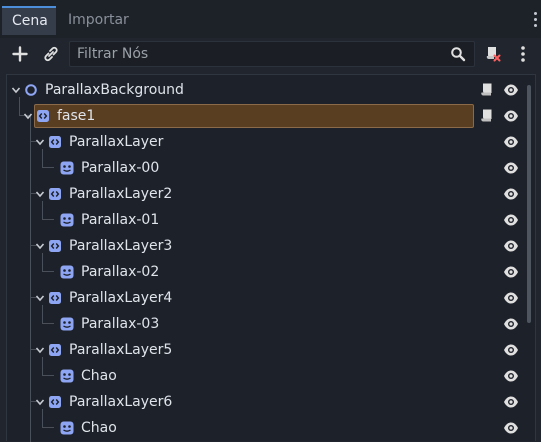 This screenshot has height=442, width=541. I want to click on tree-row-parallaxlayer3: ParallaxLayer3, so click(267, 246).